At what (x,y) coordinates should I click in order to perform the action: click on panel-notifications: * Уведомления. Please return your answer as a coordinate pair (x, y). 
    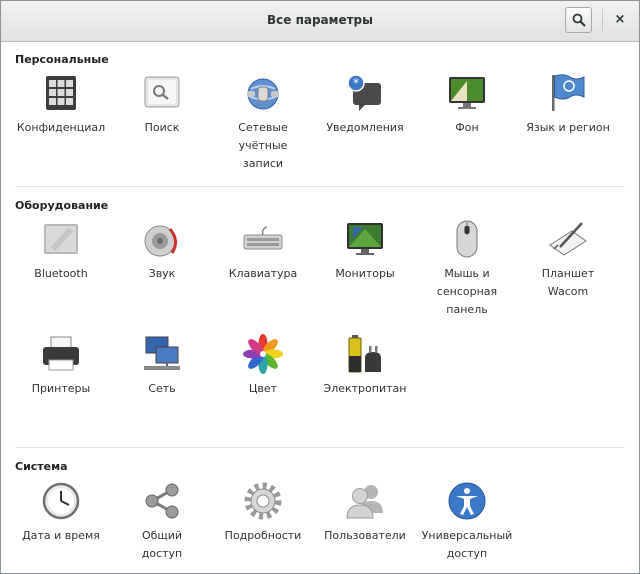
    Looking at the image, I should click on (365, 105).